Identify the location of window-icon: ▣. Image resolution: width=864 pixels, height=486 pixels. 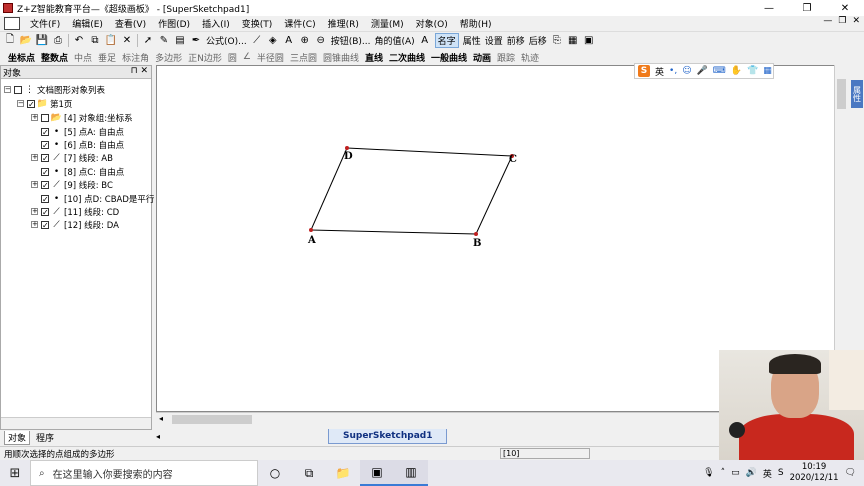
(589, 41).